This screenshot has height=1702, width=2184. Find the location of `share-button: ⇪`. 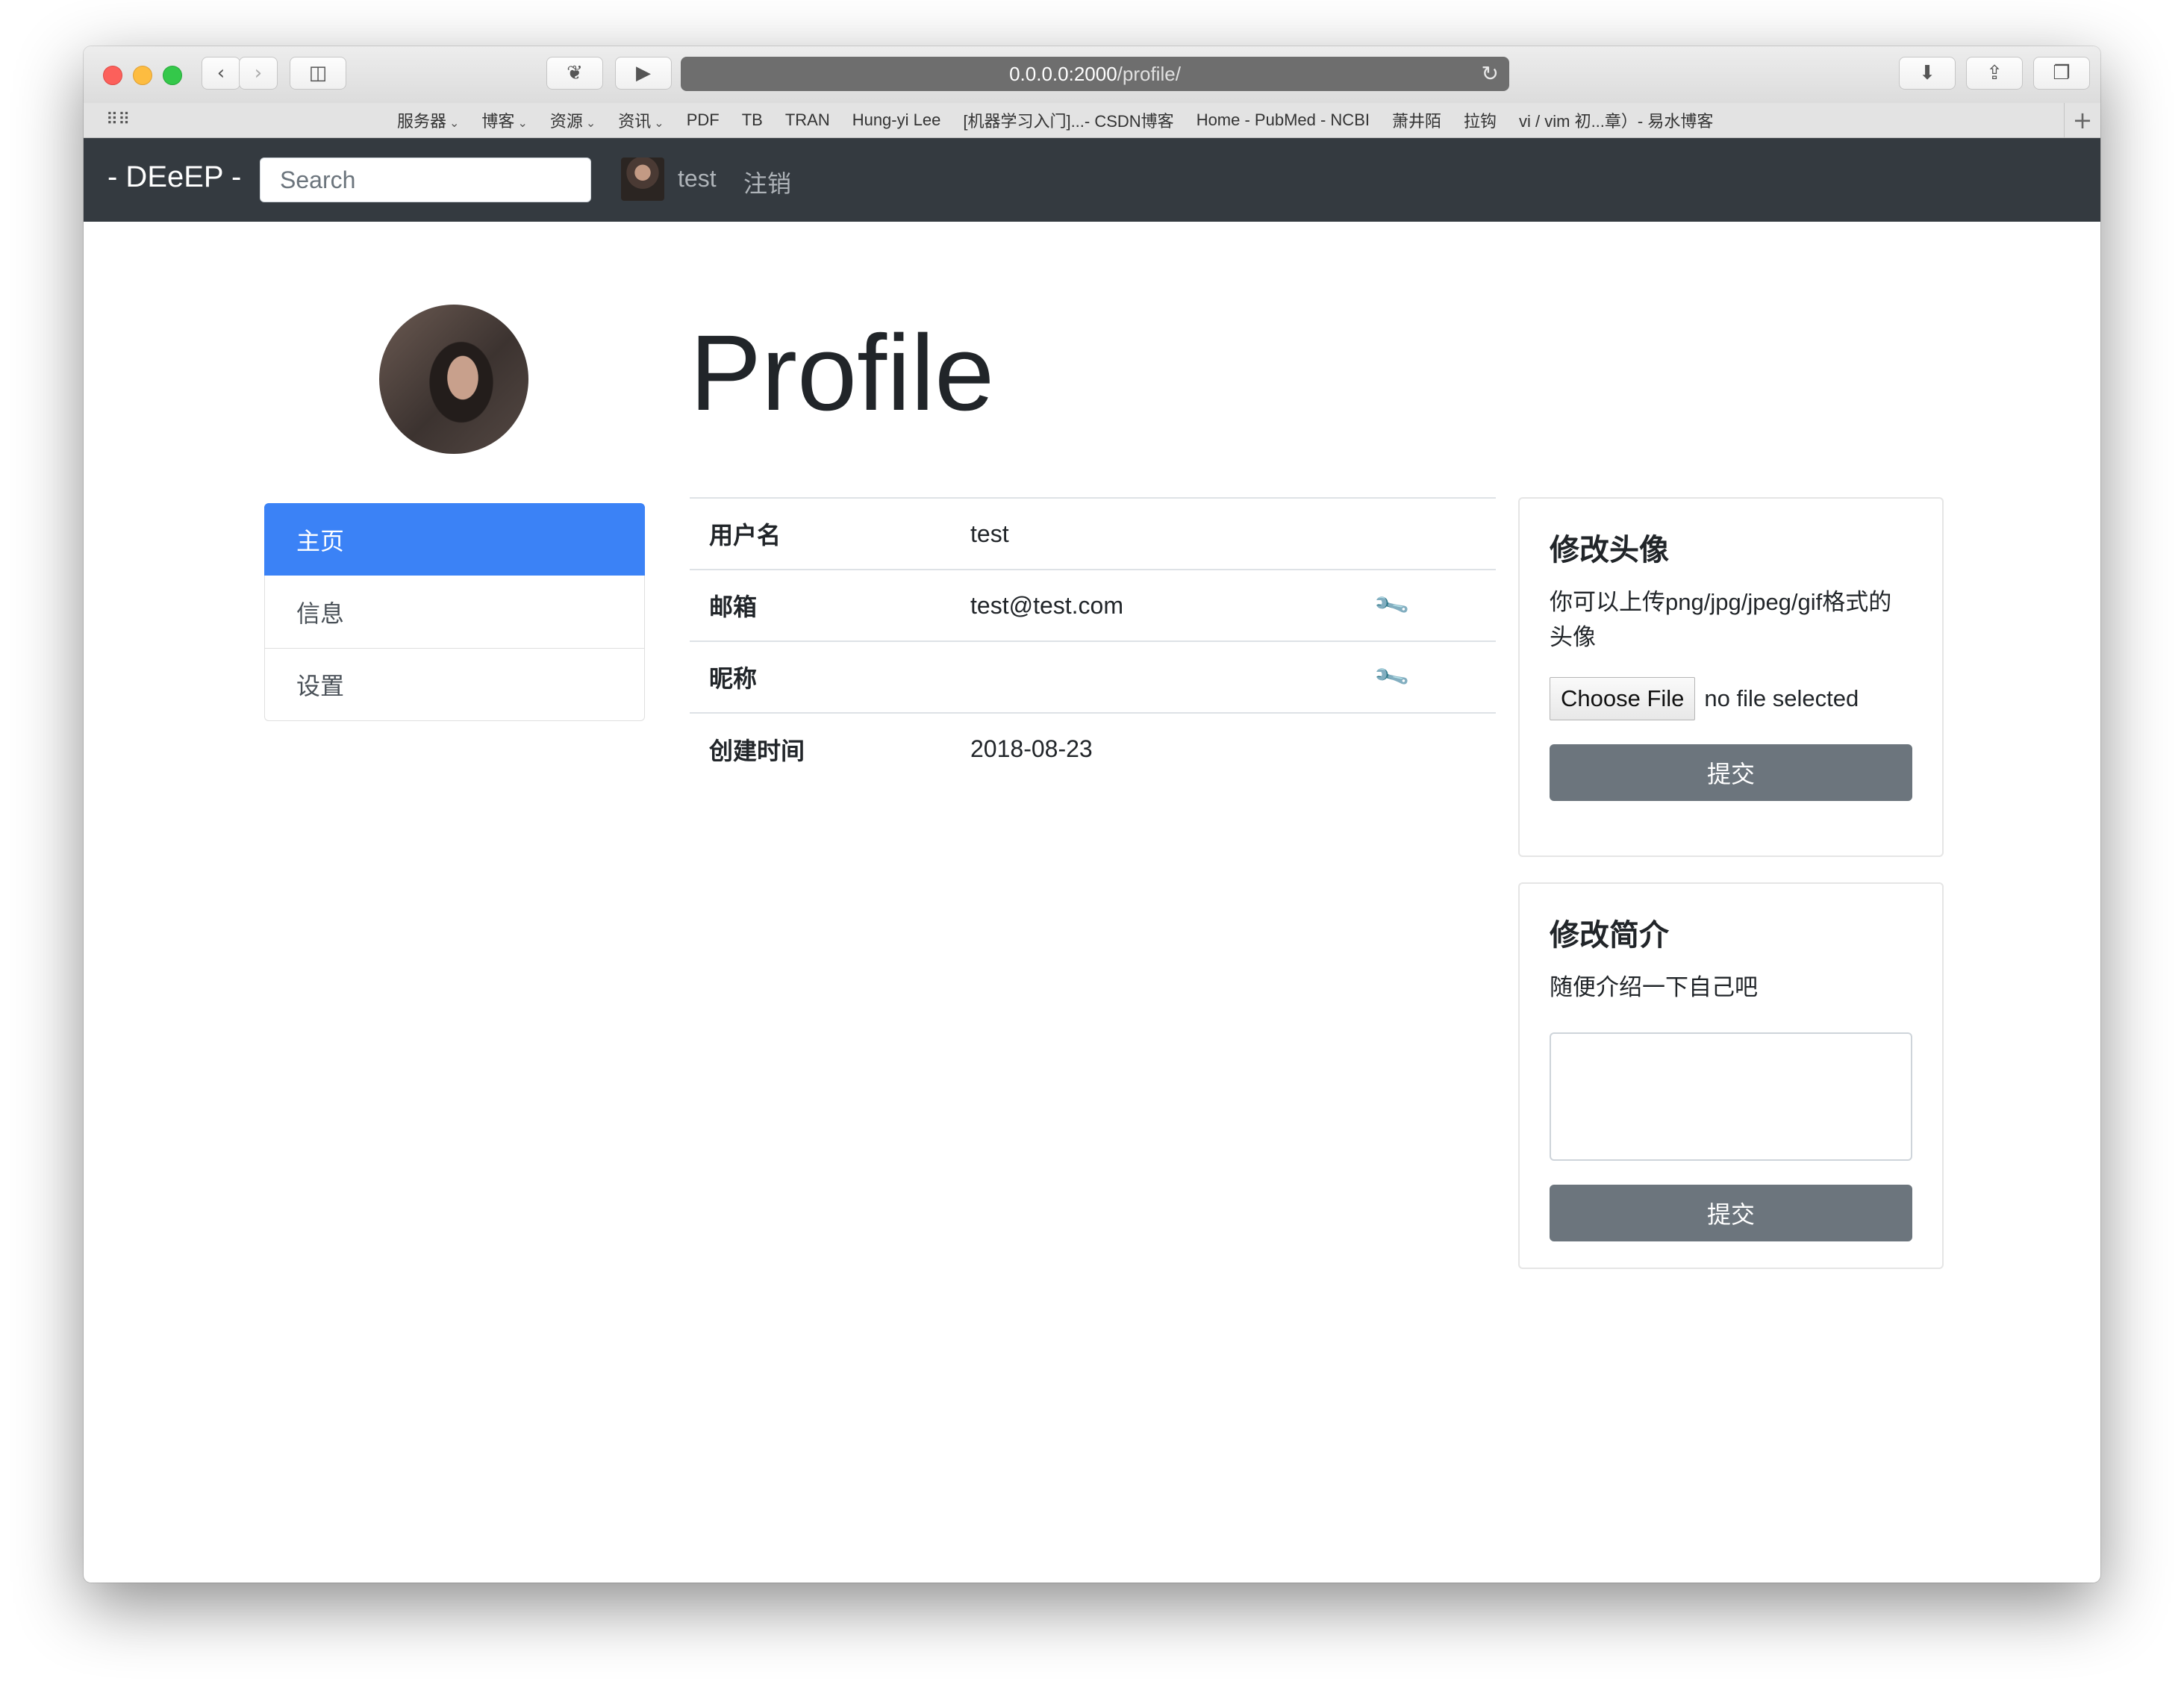

share-button: ⇪ is located at coordinates (1994, 73).